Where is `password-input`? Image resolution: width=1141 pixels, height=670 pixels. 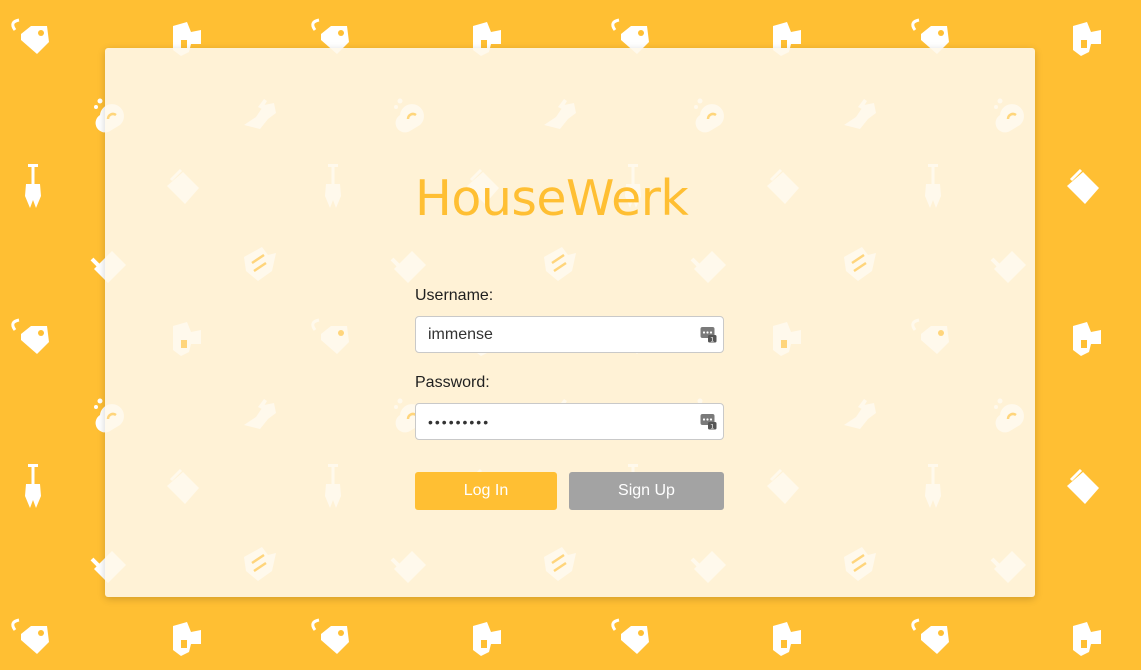
password-input is located at coordinates (569, 421).